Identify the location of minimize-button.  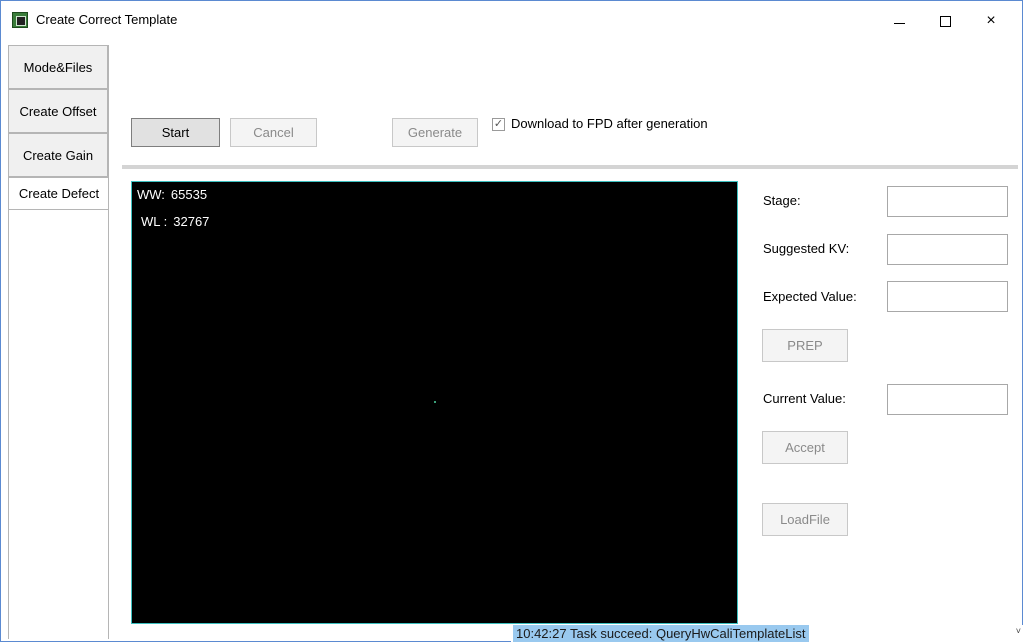
(899, 21).